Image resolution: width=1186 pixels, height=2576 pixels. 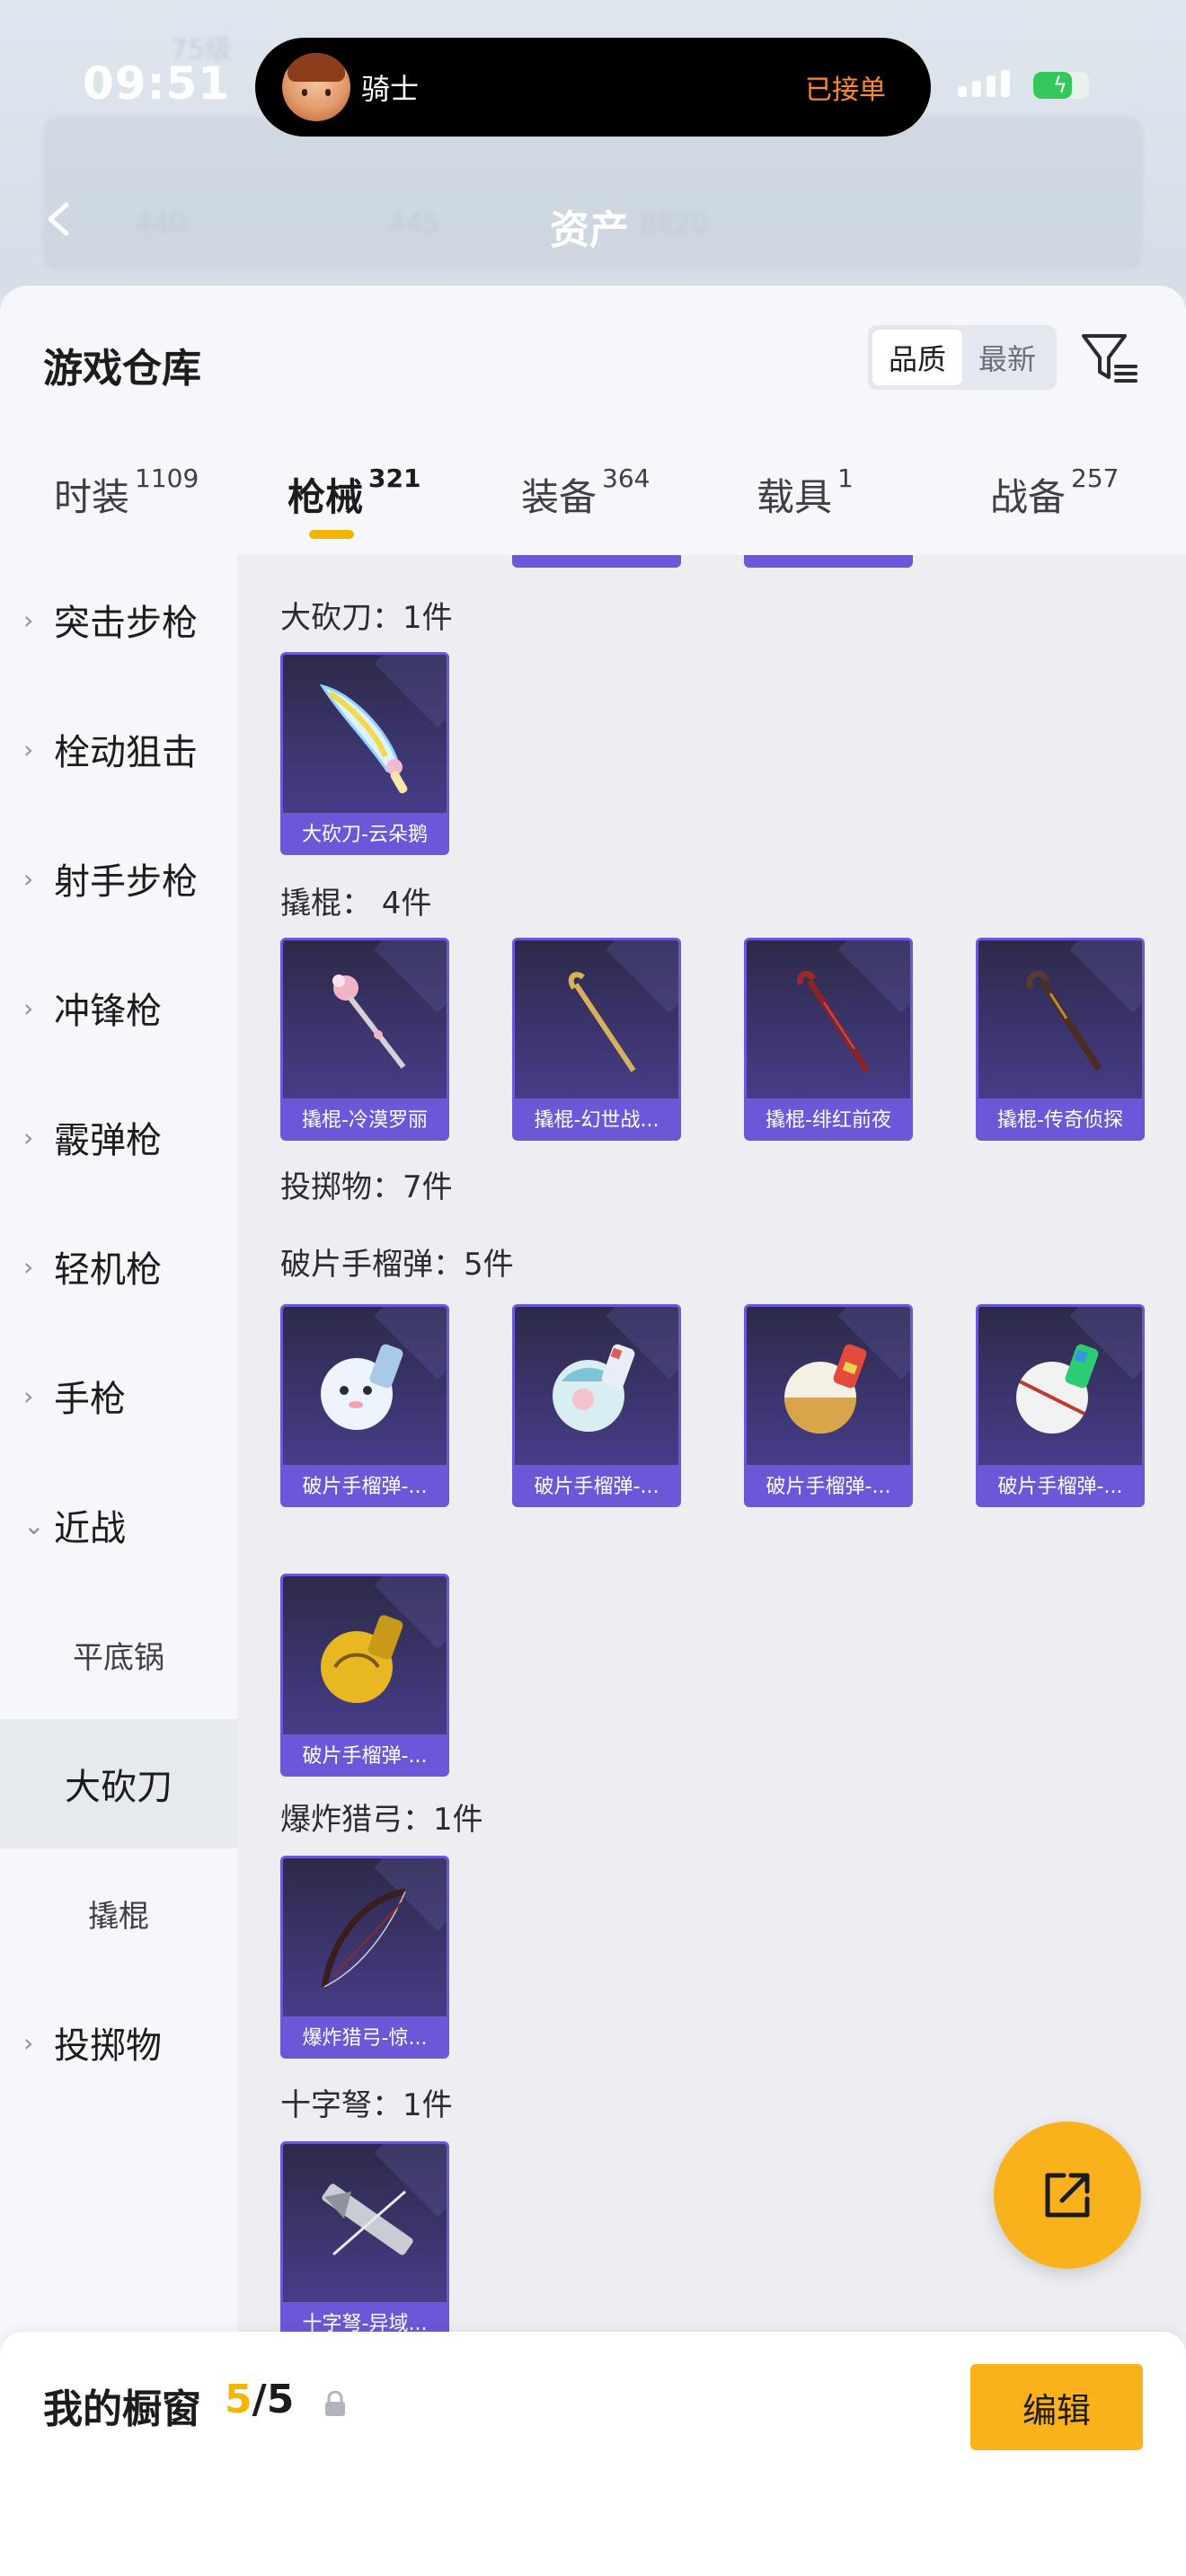 I want to click on item-card: 撬棍-传奇侦探, so click(x=1060, y=1039).